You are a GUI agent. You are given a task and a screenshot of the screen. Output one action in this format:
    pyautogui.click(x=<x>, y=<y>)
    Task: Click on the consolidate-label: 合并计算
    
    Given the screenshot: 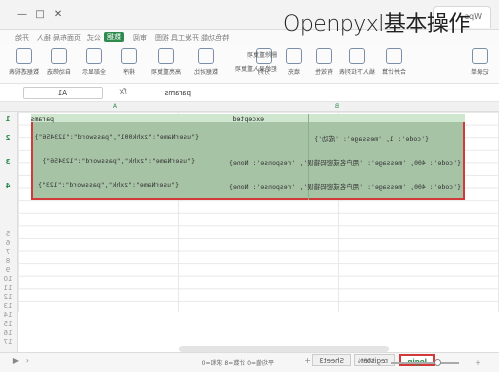 What is the action you would take?
    pyautogui.click(x=394, y=72)
    